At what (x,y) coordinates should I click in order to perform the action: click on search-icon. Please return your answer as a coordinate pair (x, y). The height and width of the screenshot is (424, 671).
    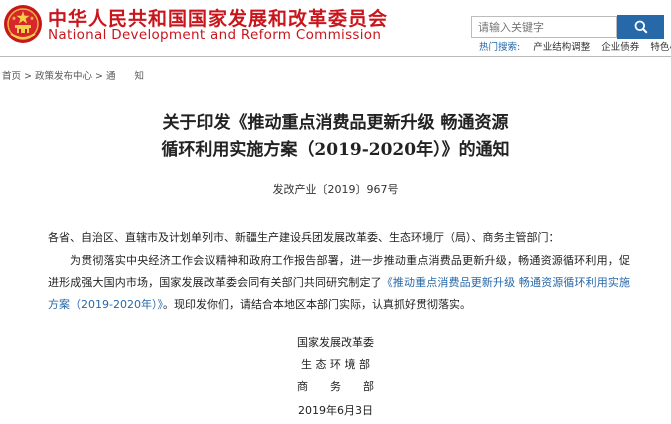
    Looking at the image, I should click on (641, 27).